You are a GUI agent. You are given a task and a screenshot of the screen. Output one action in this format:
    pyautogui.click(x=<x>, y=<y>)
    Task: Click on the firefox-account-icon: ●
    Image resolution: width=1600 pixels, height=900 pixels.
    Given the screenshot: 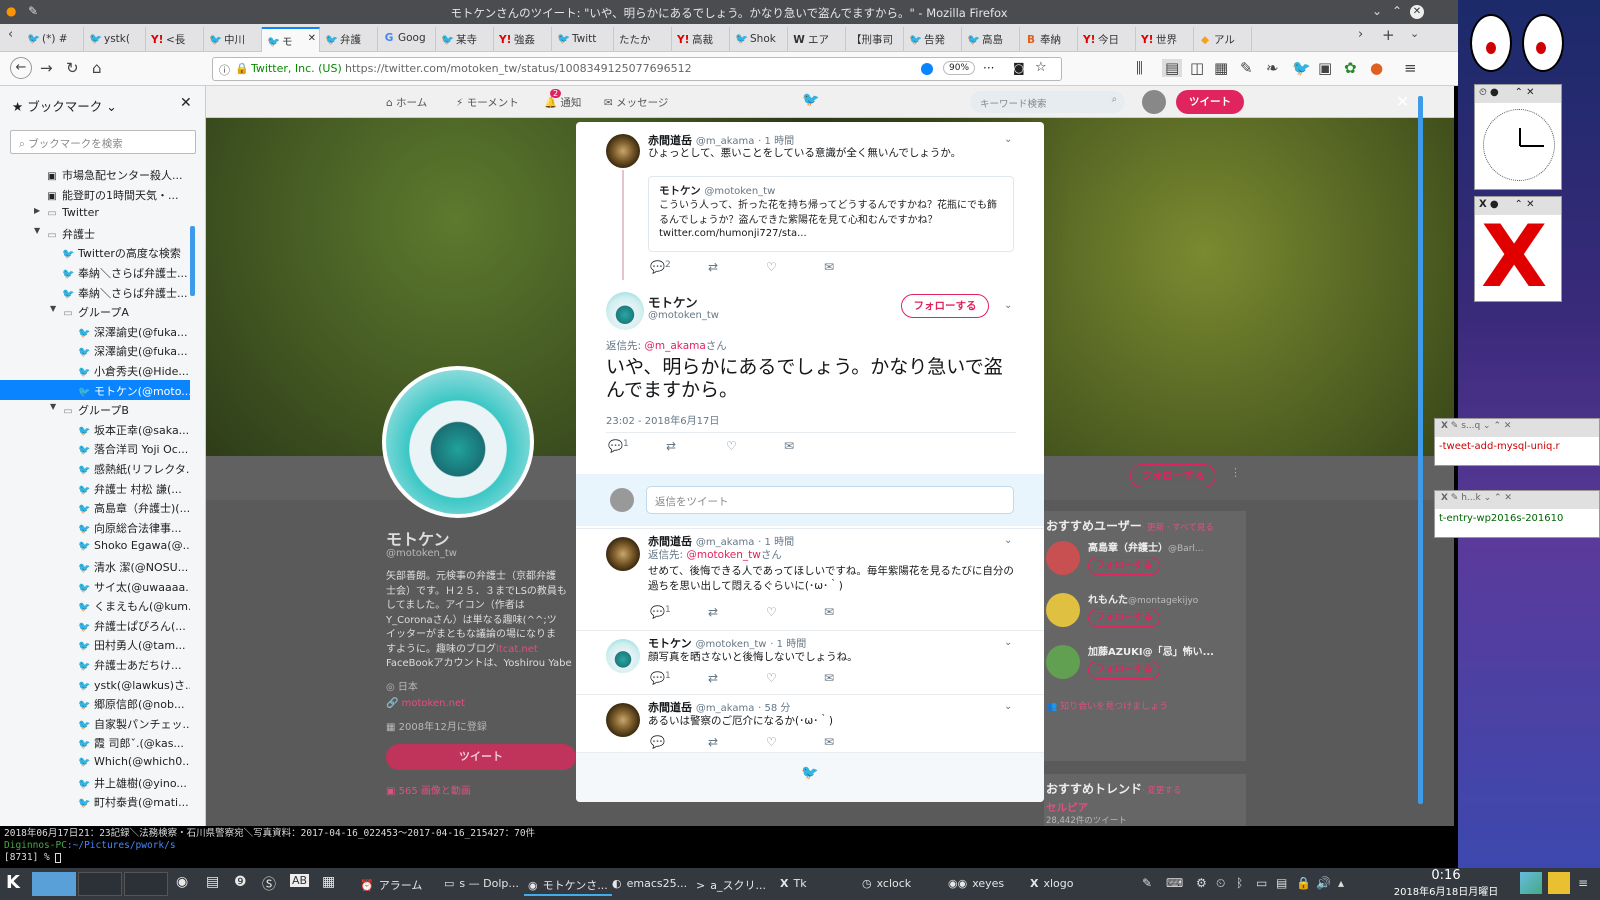 What is the action you would take?
    pyautogui.click(x=1376, y=68)
    